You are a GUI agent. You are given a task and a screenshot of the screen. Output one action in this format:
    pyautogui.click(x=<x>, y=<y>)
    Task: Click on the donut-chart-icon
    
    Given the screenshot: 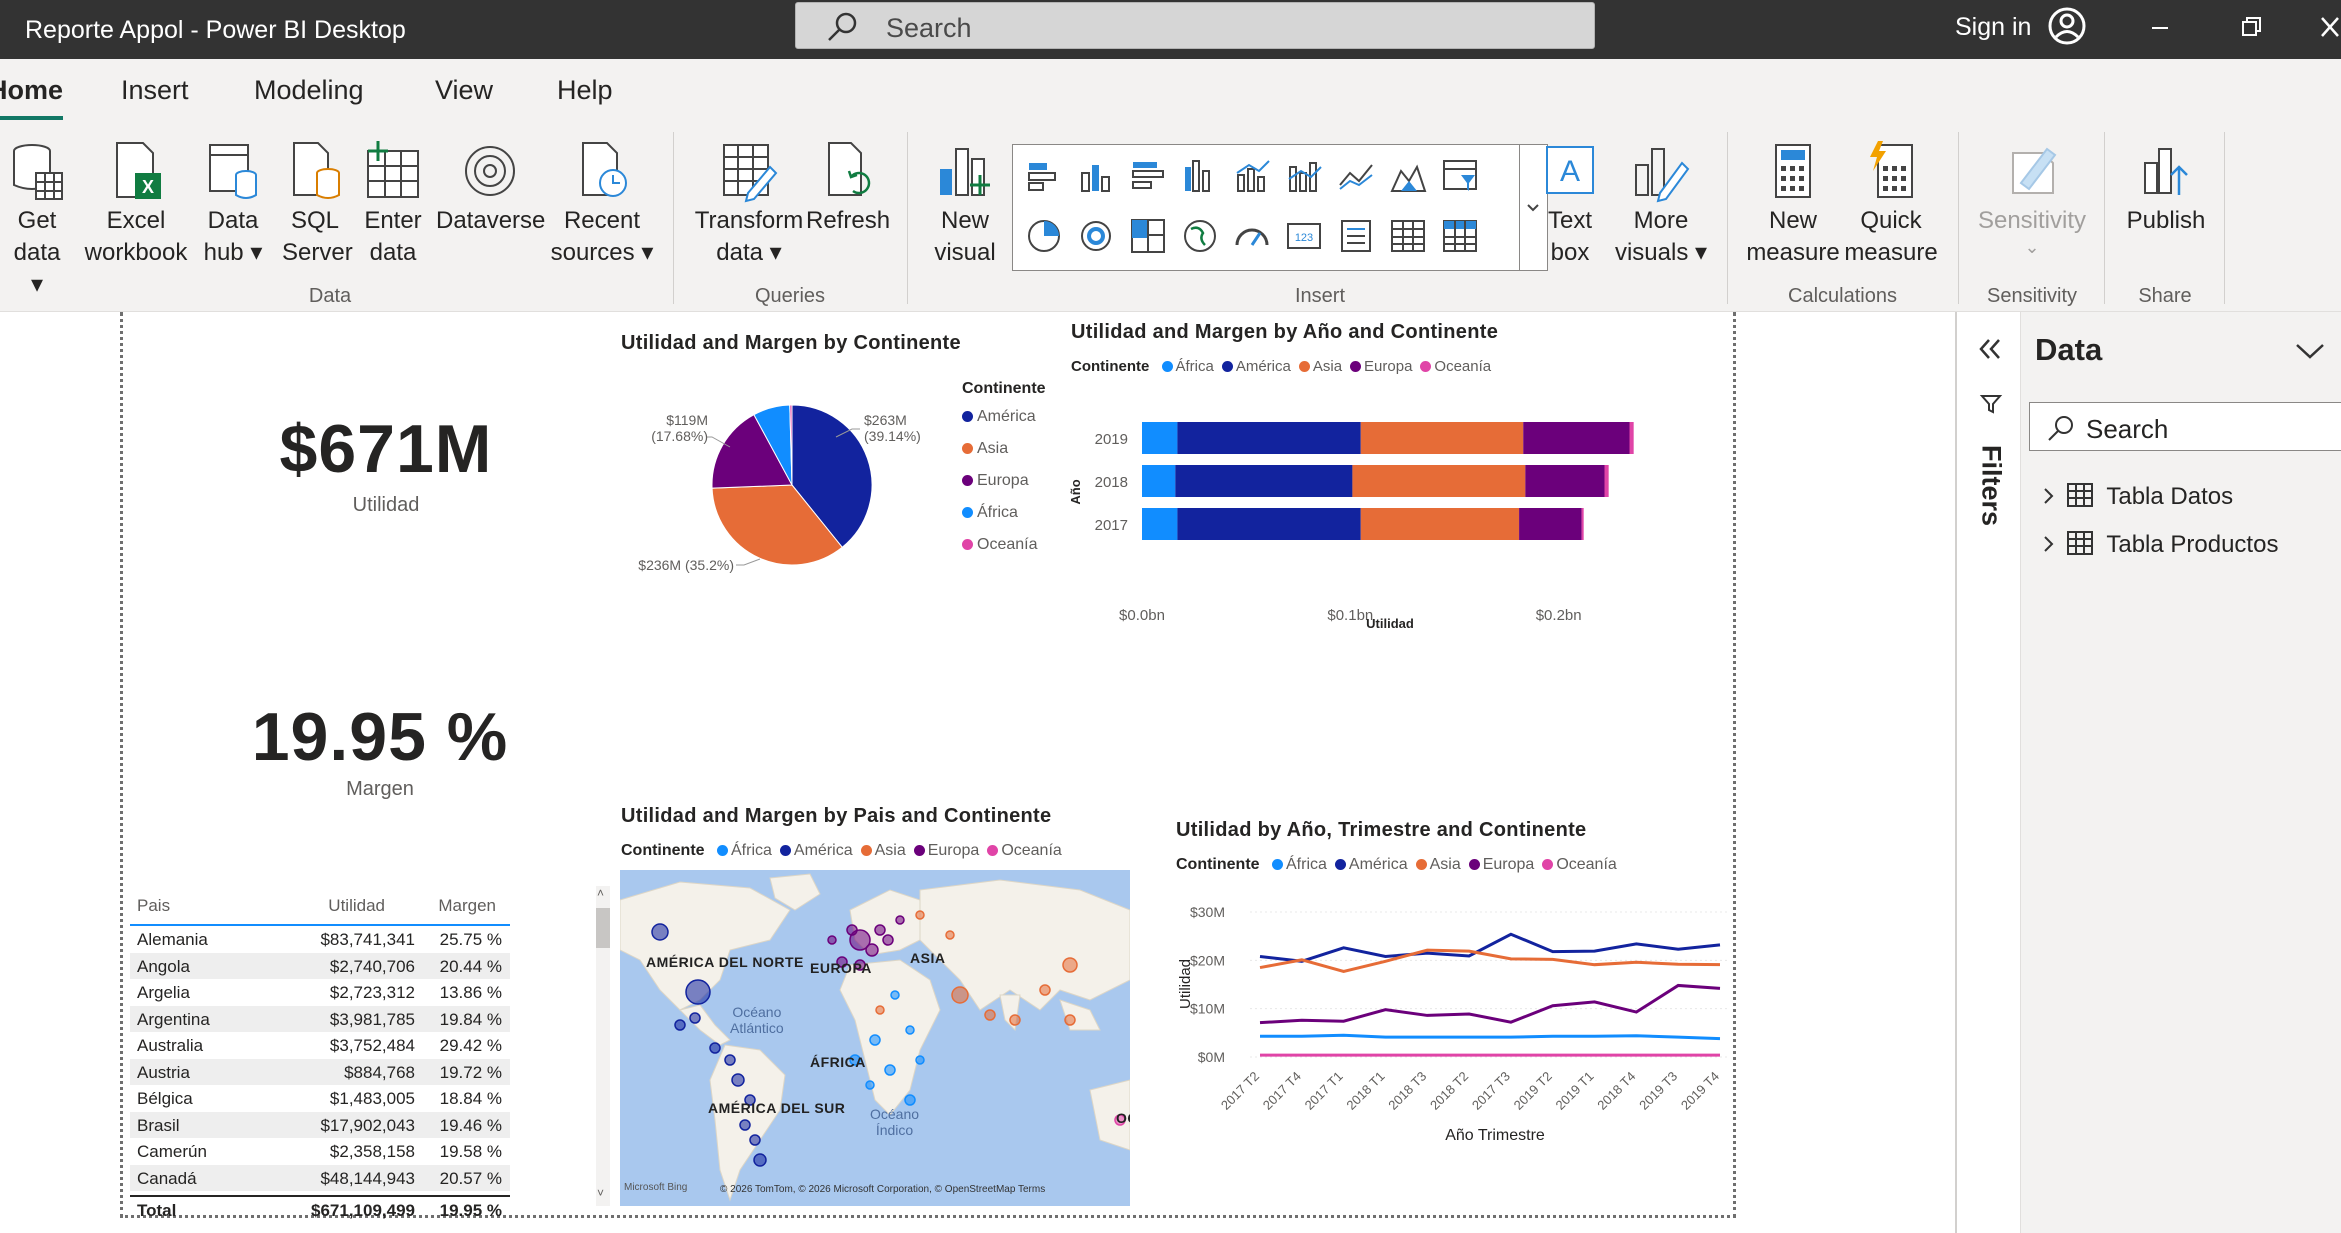 What is the action you would take?
    pyautogui.click(x=1096, y=236)
    